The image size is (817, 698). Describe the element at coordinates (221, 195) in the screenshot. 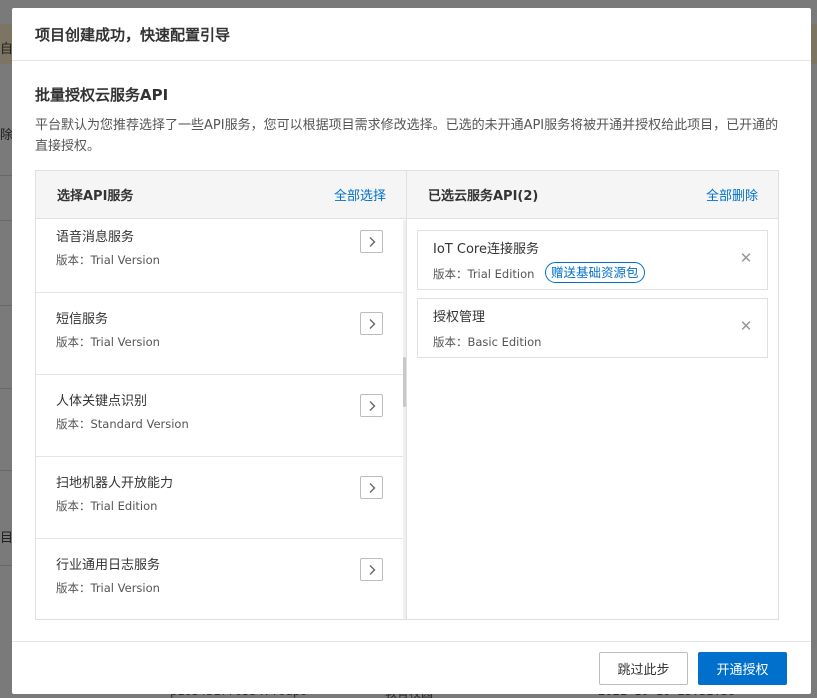

I see `available-api-header: 选择API服务 全部选择` at that location.